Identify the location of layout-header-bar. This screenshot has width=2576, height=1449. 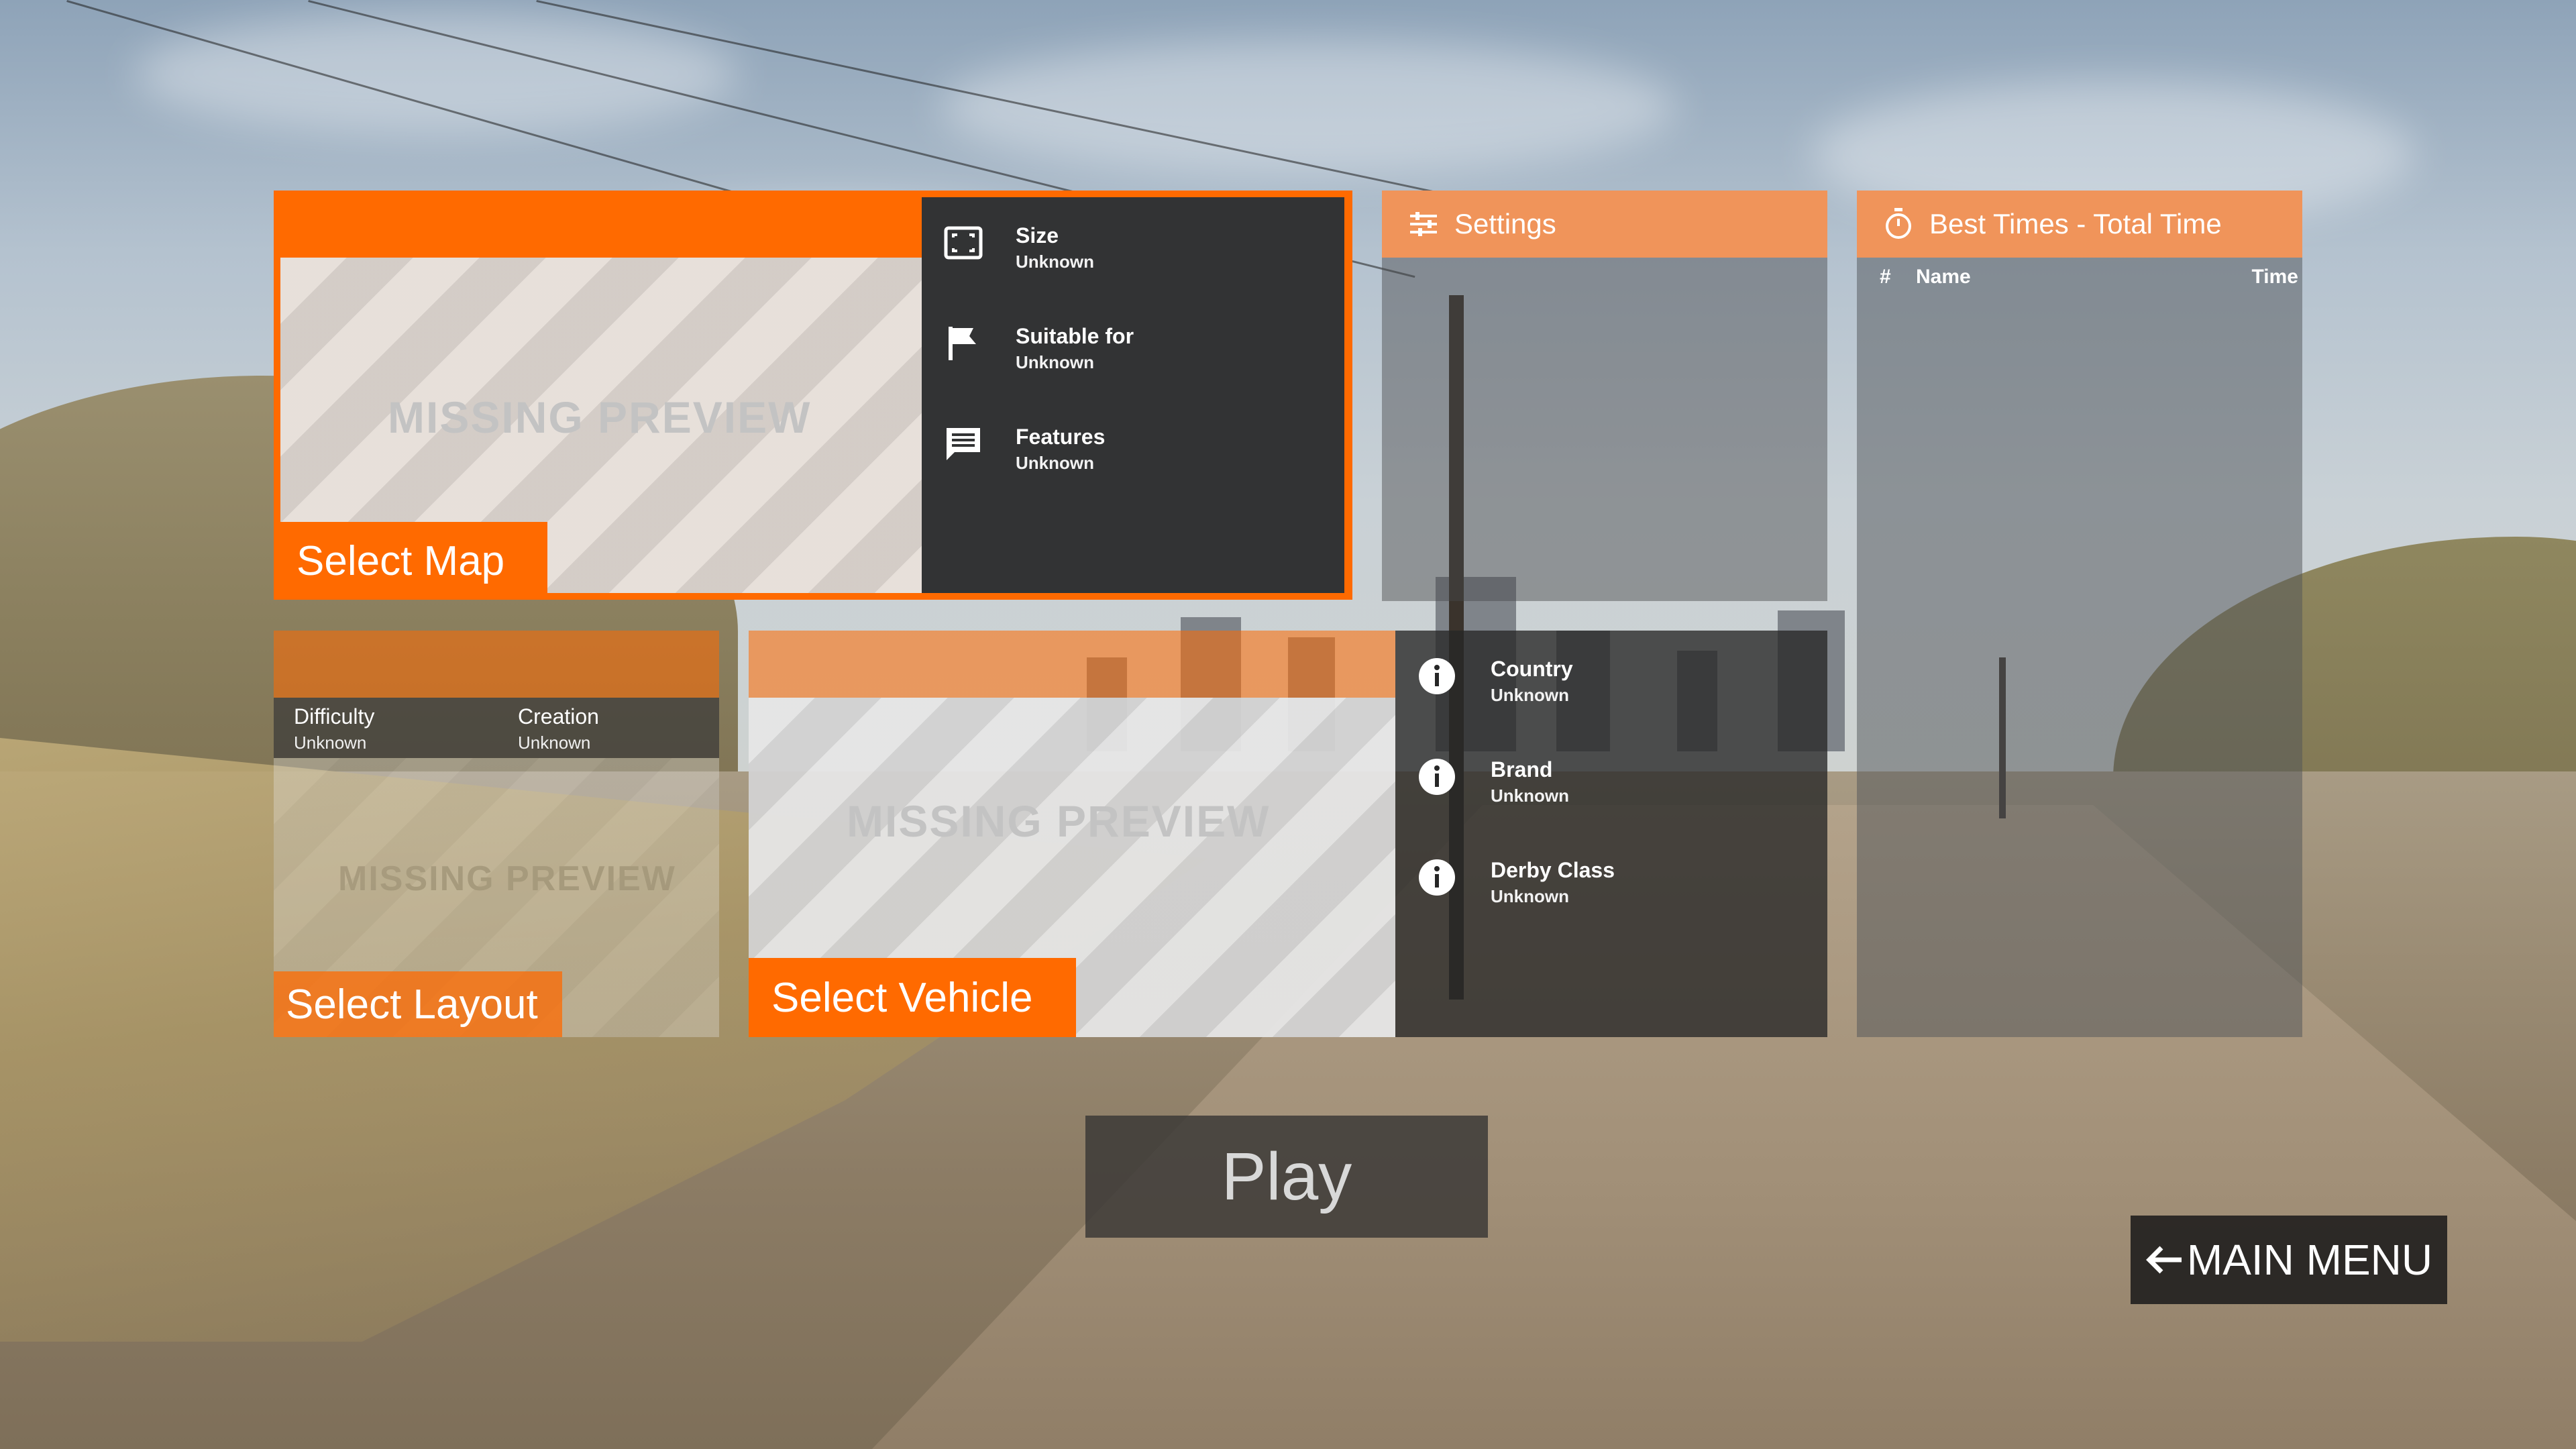
(496, 664).